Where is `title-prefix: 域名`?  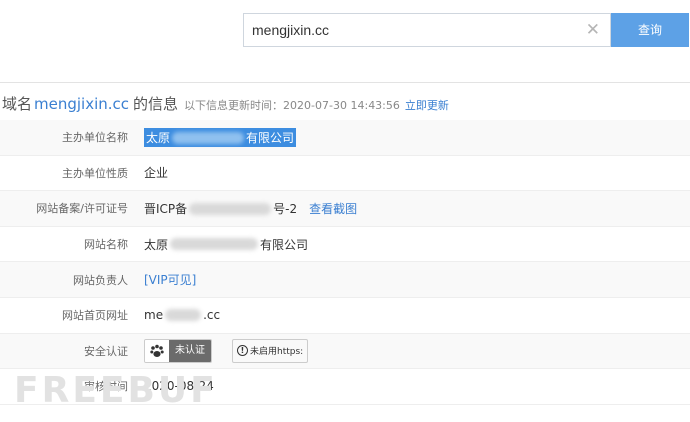 title-prefix: 域名 is located at coordinates (17, 104).